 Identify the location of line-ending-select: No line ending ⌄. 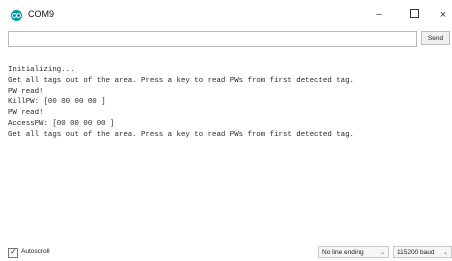
(353, 252).